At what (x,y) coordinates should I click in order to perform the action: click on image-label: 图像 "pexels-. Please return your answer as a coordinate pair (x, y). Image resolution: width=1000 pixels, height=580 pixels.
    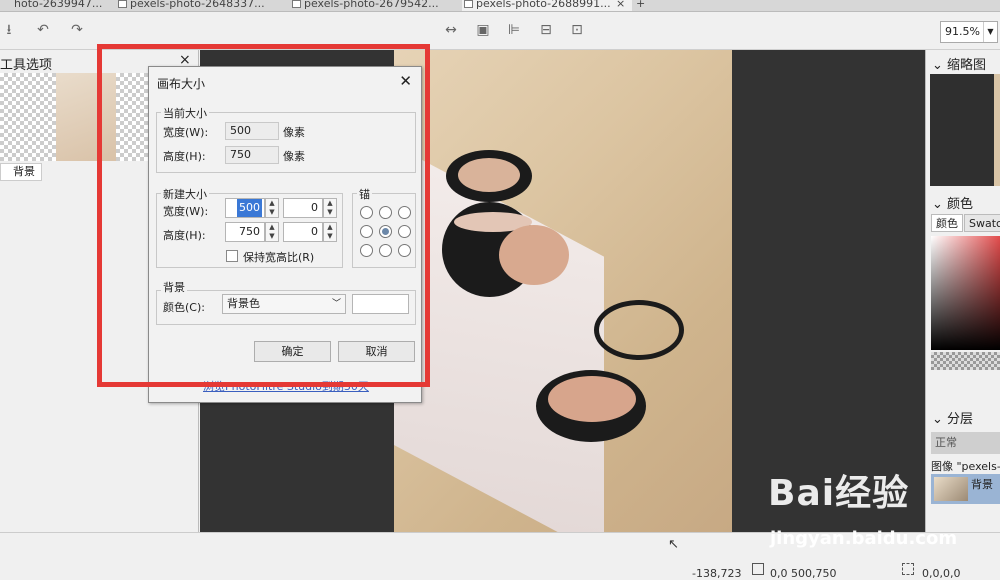
    Looking at the image, I should click on (965, 466).